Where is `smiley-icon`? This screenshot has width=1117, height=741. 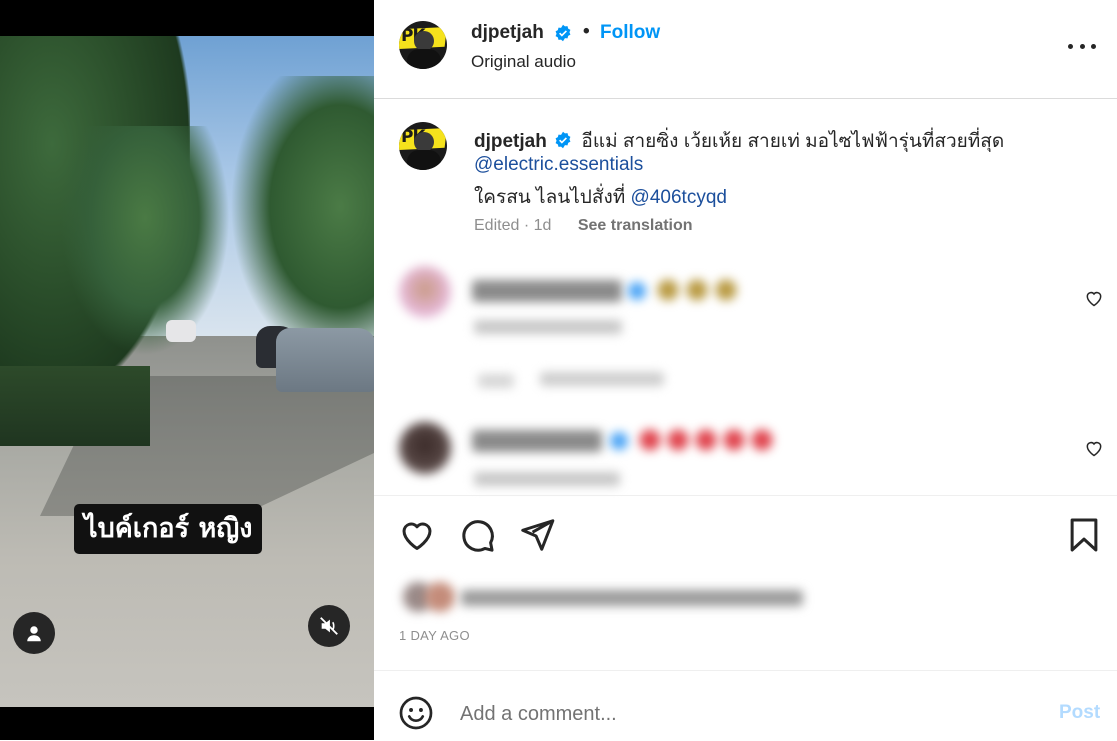 smiley-icon is located at coordinates (416, 713).